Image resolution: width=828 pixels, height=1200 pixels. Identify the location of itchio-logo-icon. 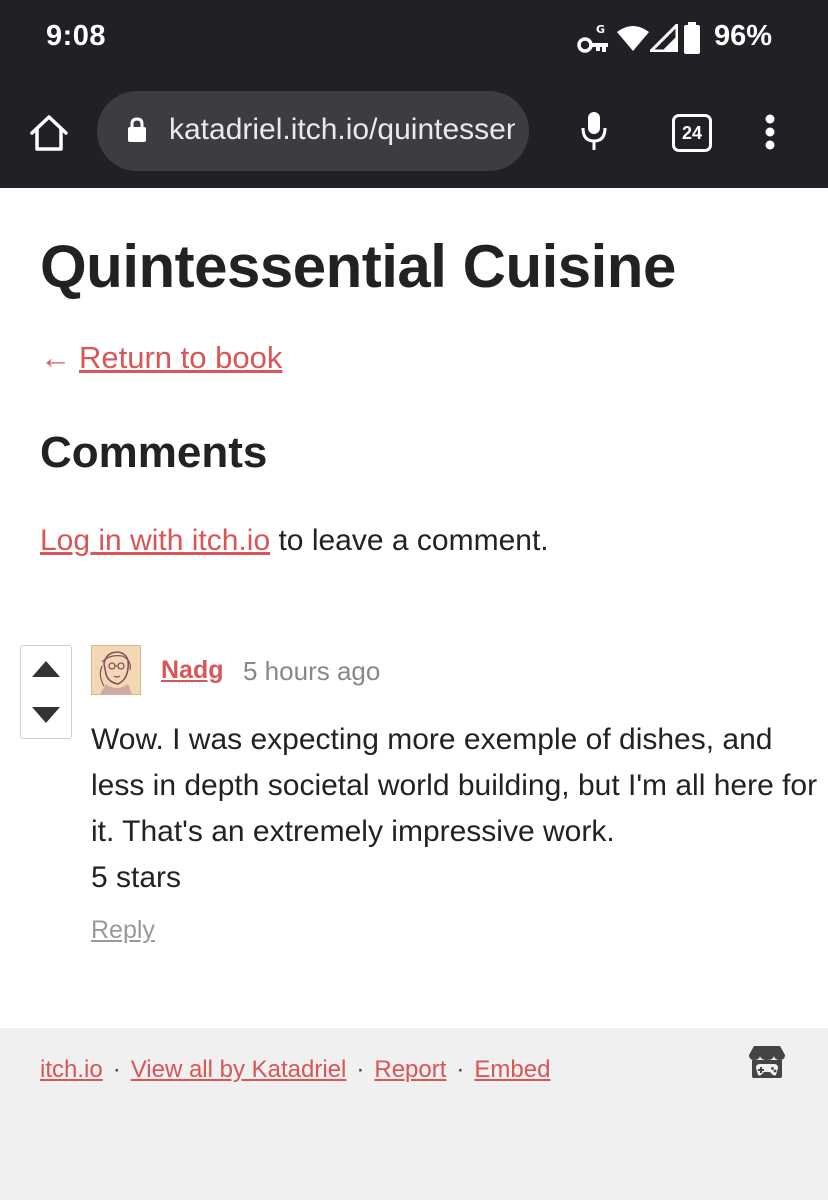
(767, 1062).